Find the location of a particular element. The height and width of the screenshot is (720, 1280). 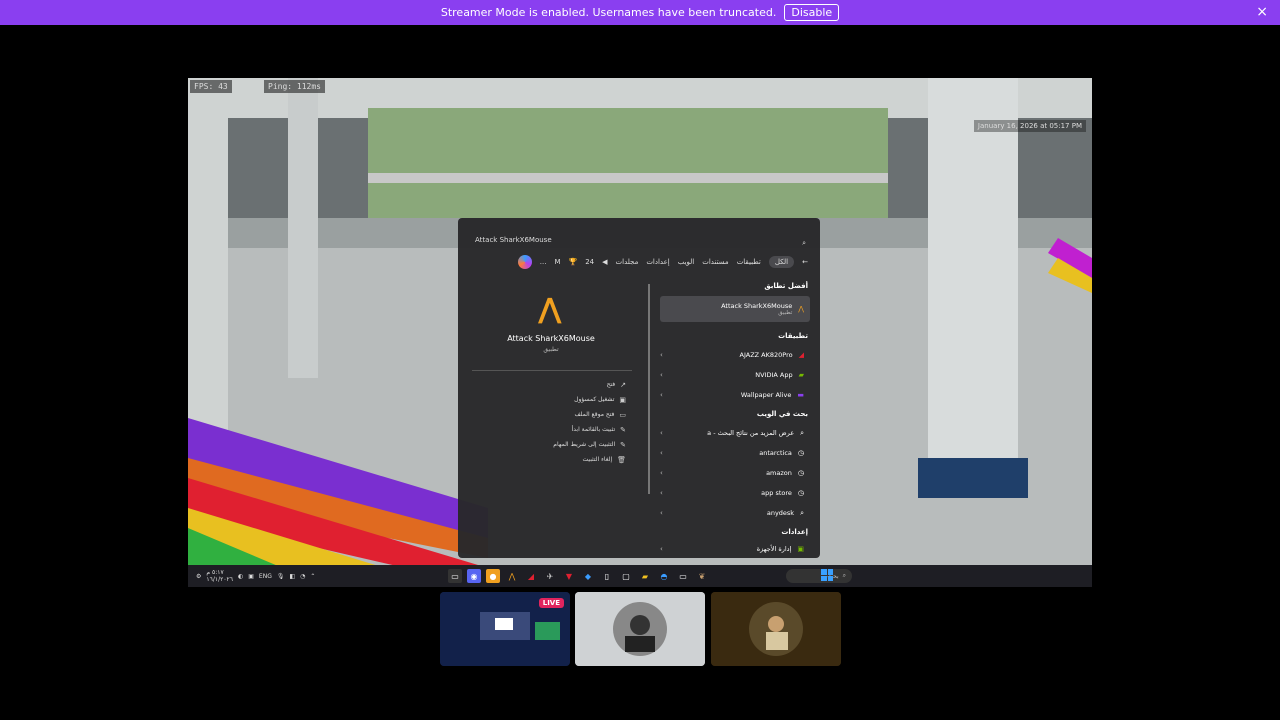

display-icon: ▣ is located at coordinates (251, 576).